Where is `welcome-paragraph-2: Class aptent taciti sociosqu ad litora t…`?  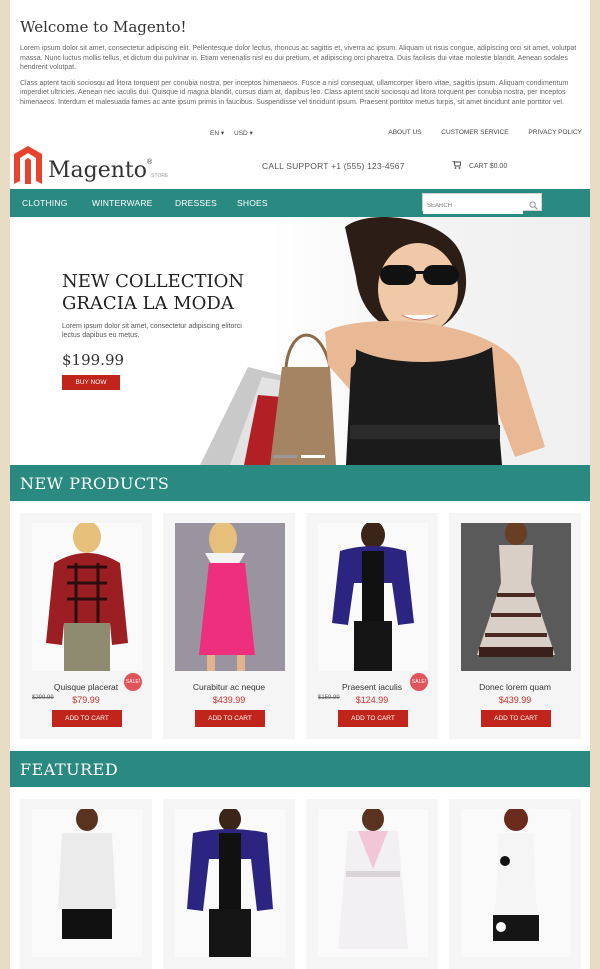
welcome-paragraph-2: Class aptent taciti sociosqu ad litora t… is located at coordinates (294, 92).